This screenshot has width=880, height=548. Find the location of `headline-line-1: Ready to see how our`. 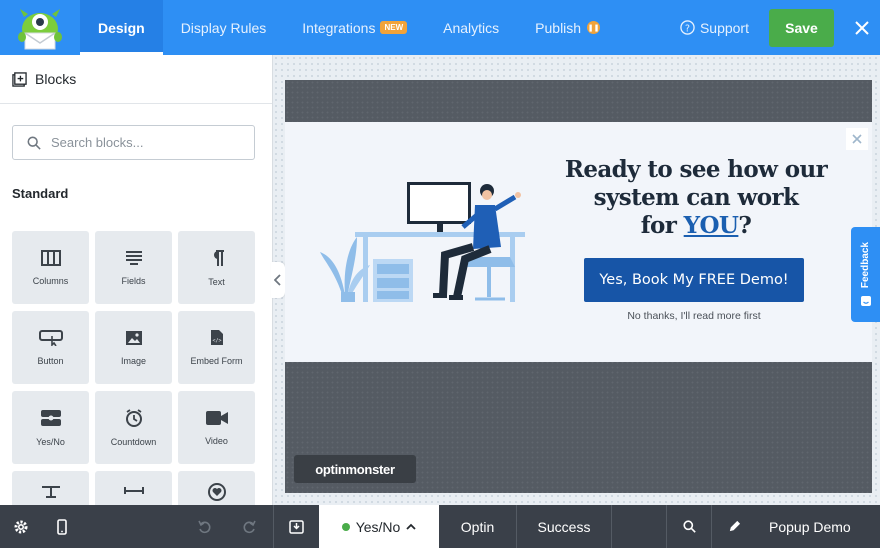

headline-line-1: Ready to see how our is located at coordinates (696, 169).